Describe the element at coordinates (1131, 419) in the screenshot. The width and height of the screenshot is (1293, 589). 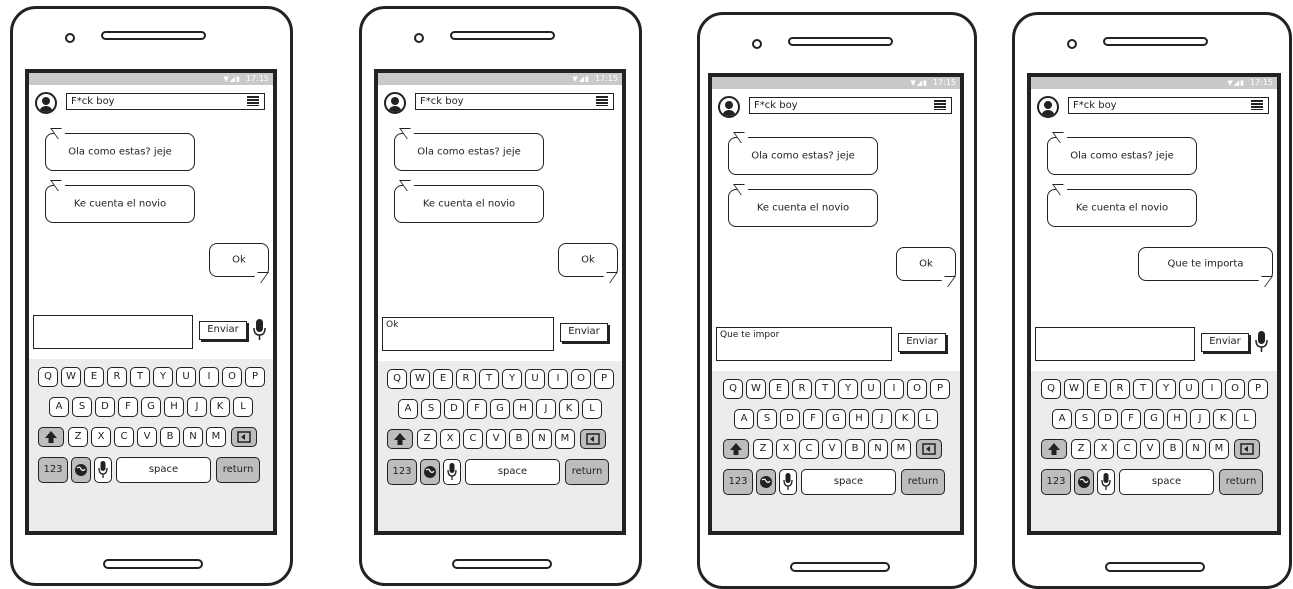
I see `key-f: F` at that location.